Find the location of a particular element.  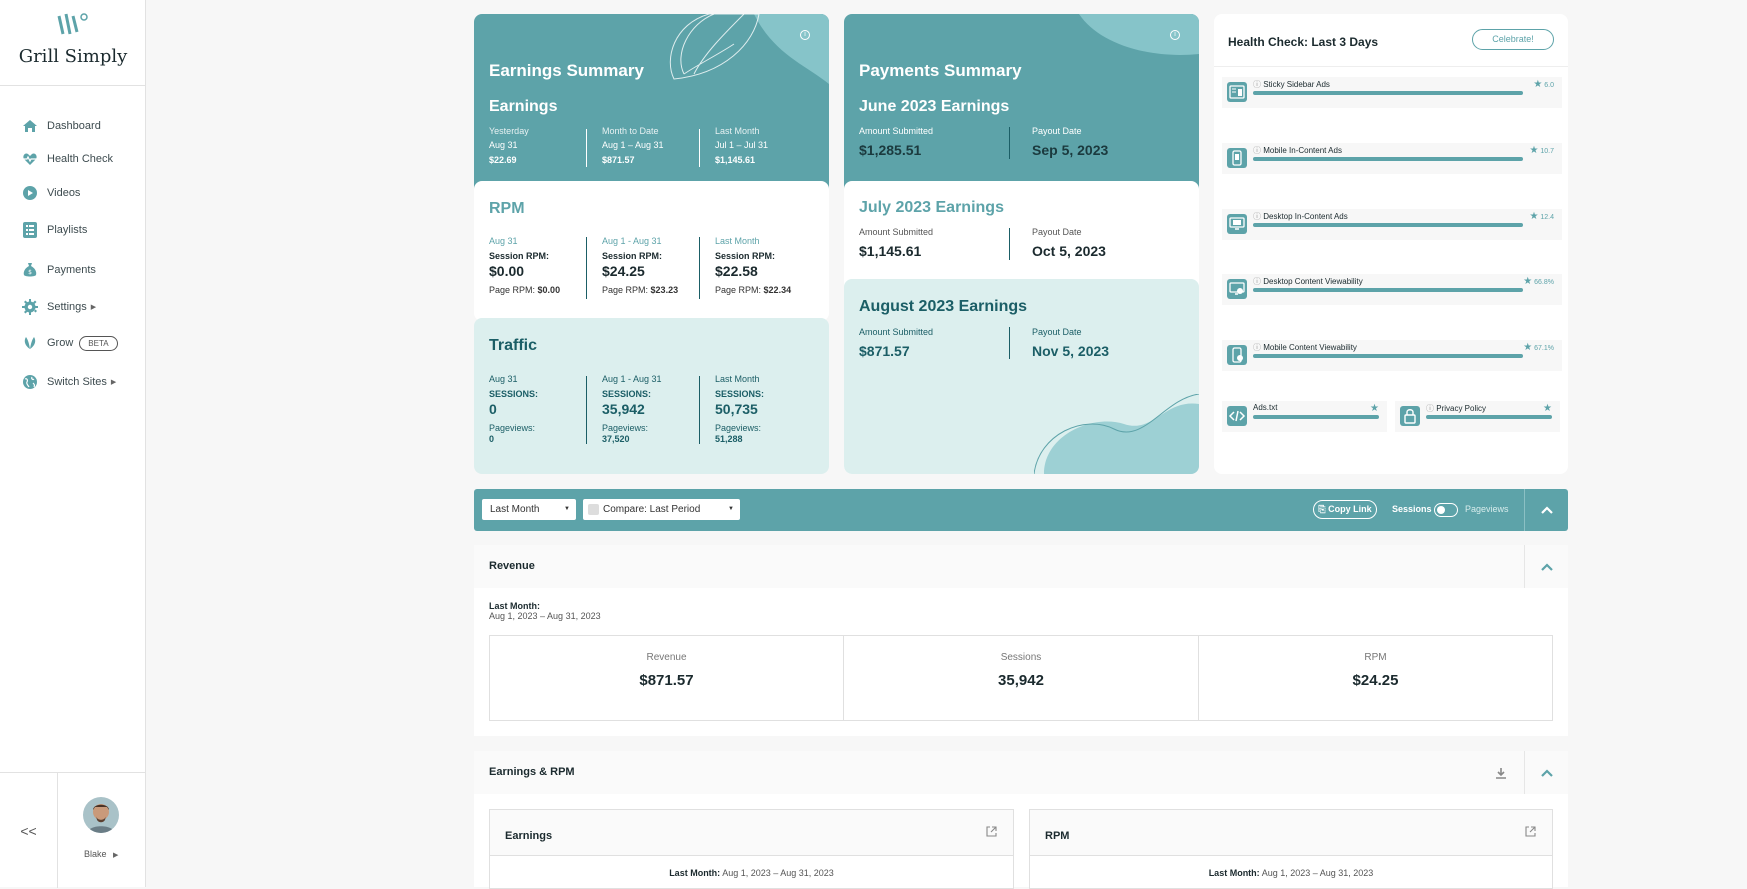

june-amount-value: $1,285.51 is located at coordinates (890, 150).